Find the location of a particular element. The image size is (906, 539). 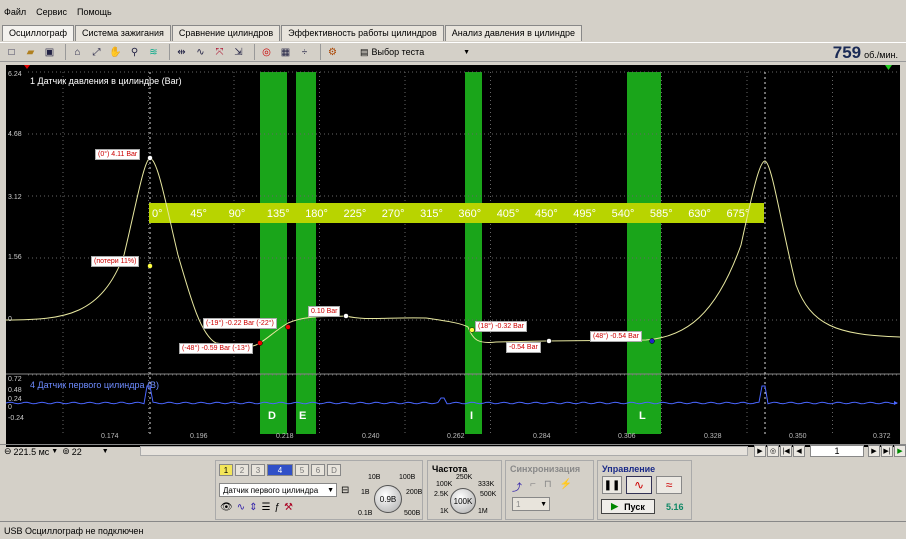

menu-file: Файл is located at coordinates (15, 12).